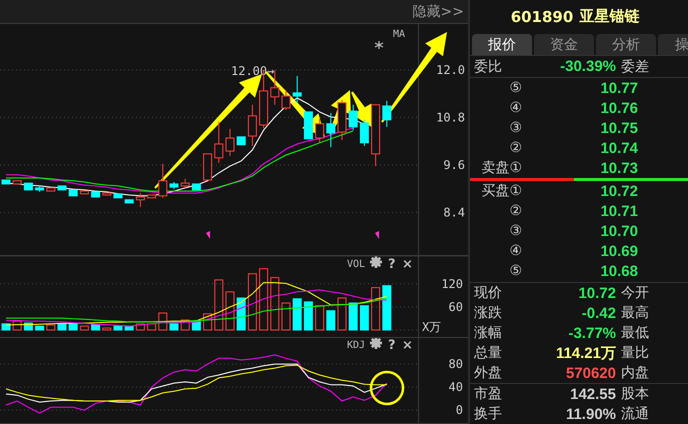 The height and width of the screenshot is (424, 688). What do you see at coordinates (626, 45) in the screenshot?
I see `tab: 分析` at bounding box center [626, 45].